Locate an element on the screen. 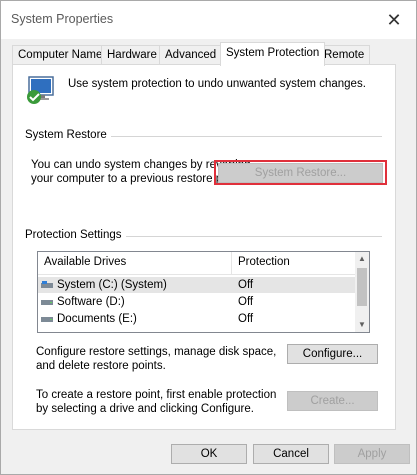 Image resolution: width=417 pixels, height=475 pixels. configure-description-2: and delete restore points. is located at coordinates (101, 366).